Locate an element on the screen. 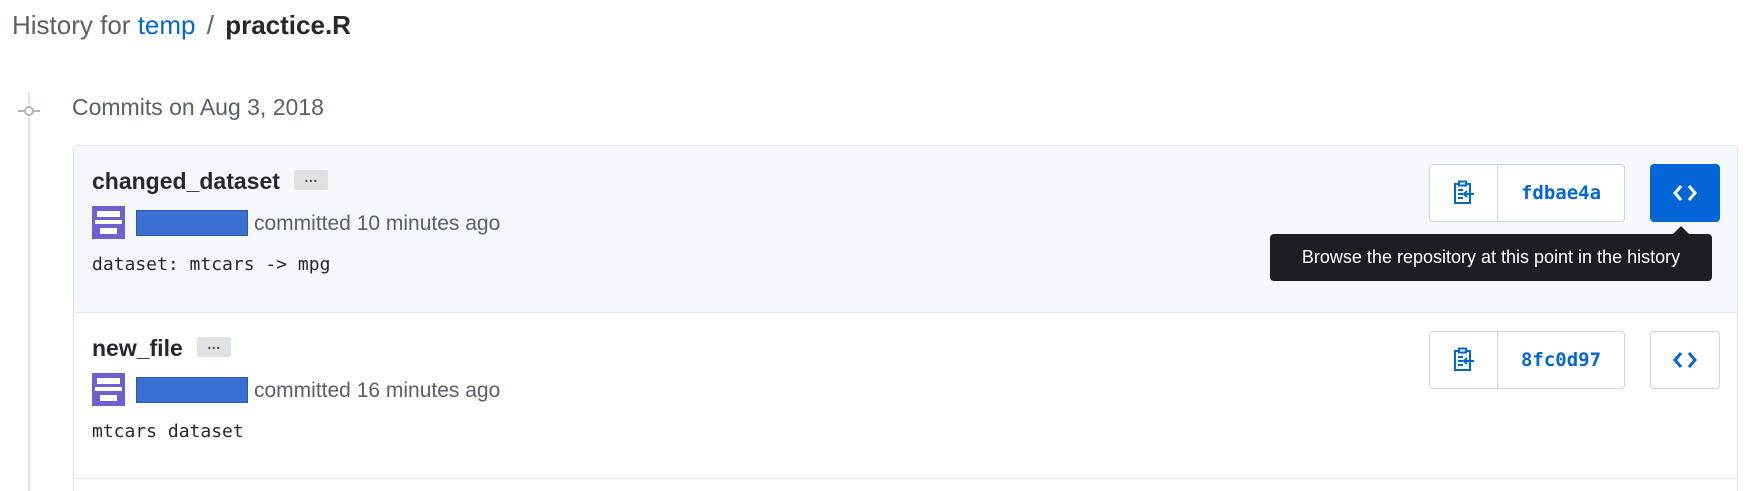  breadcrumb-prefix: History for is located at coordinates (71, 25).